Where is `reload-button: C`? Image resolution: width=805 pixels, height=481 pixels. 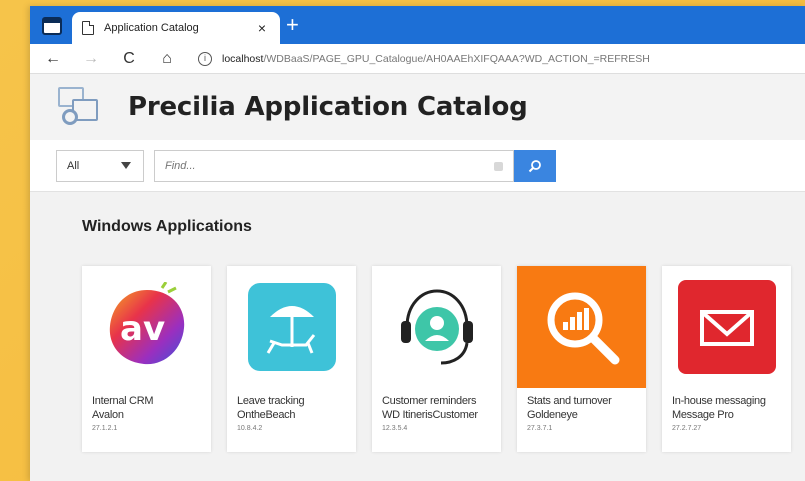
reload-button: C is located at coordinates (129, 59).